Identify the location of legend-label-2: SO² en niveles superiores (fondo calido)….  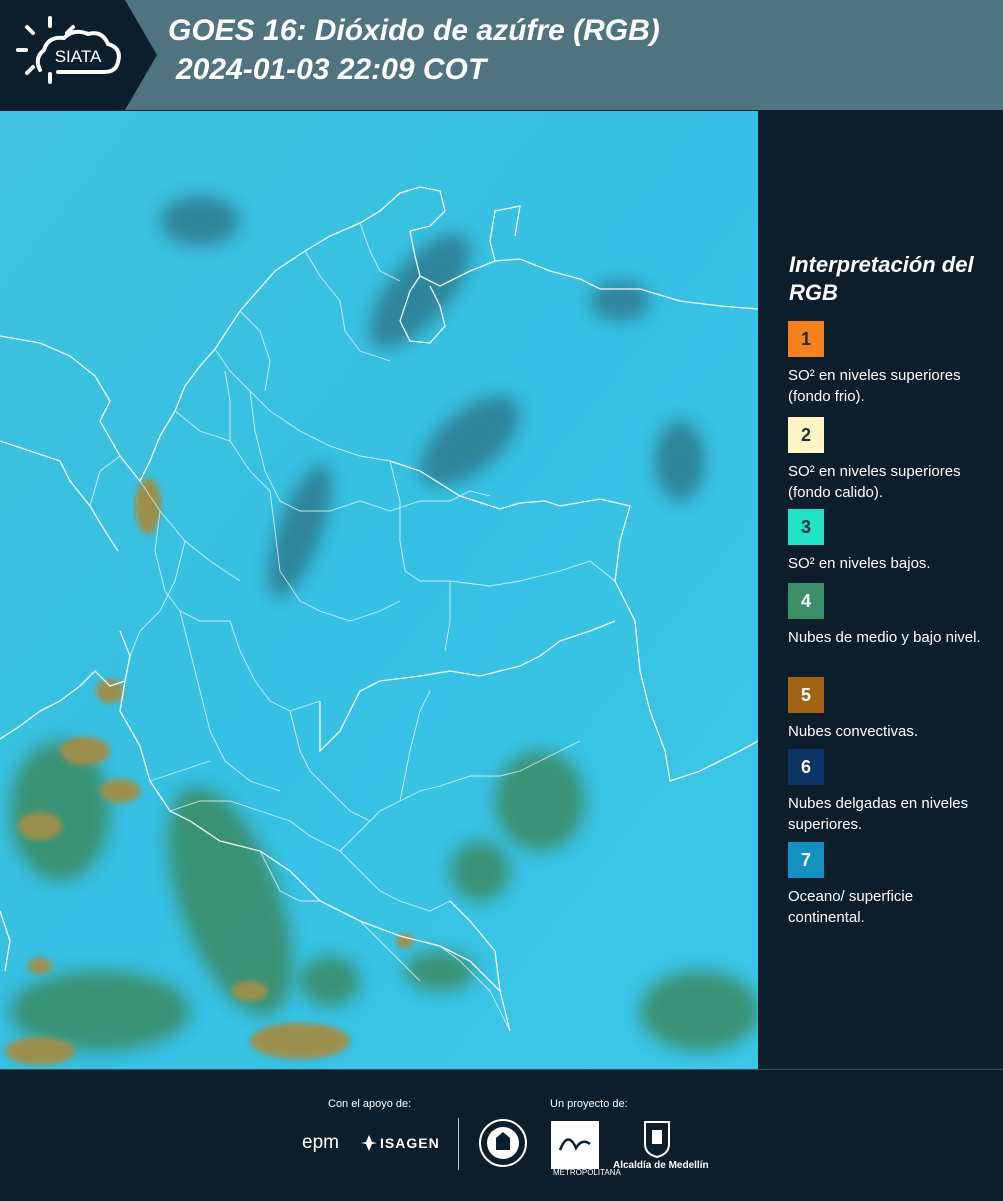
(874, 482).